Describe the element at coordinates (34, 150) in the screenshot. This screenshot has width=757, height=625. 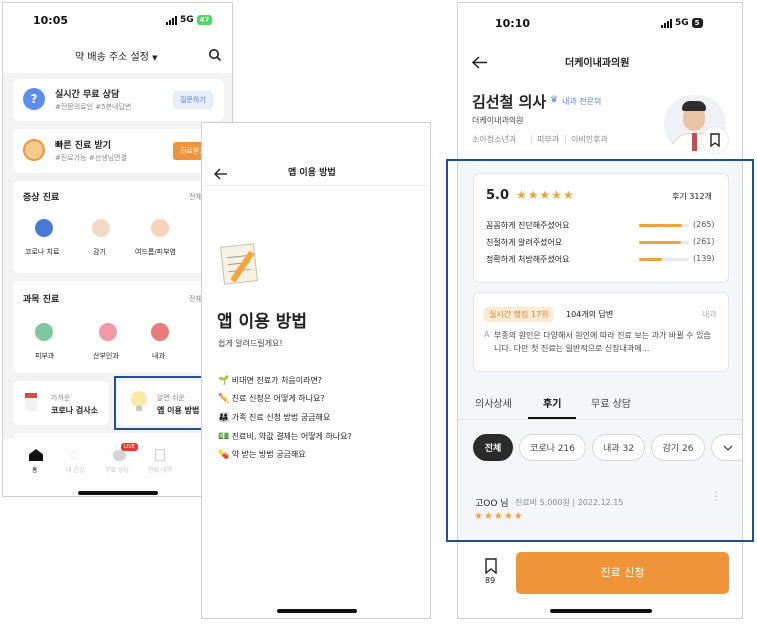
I see `timer-icon` at that location.